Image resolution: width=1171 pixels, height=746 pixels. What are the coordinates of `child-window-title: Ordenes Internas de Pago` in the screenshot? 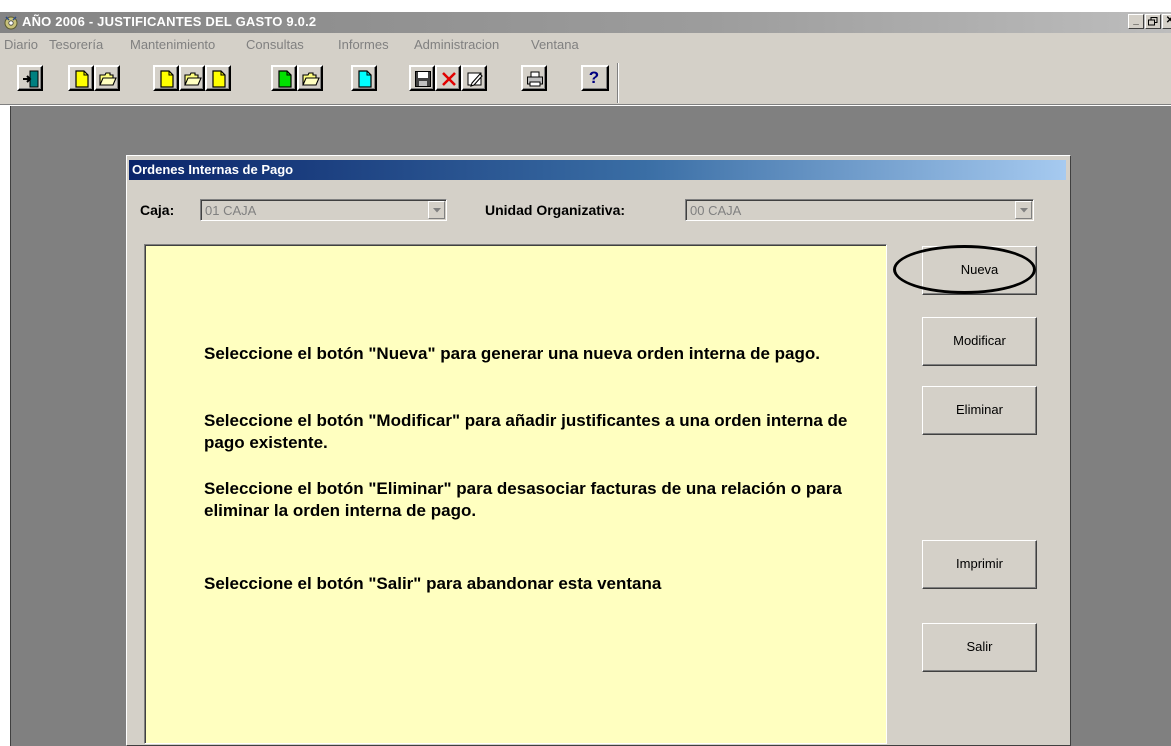 It's located at (213, 169).